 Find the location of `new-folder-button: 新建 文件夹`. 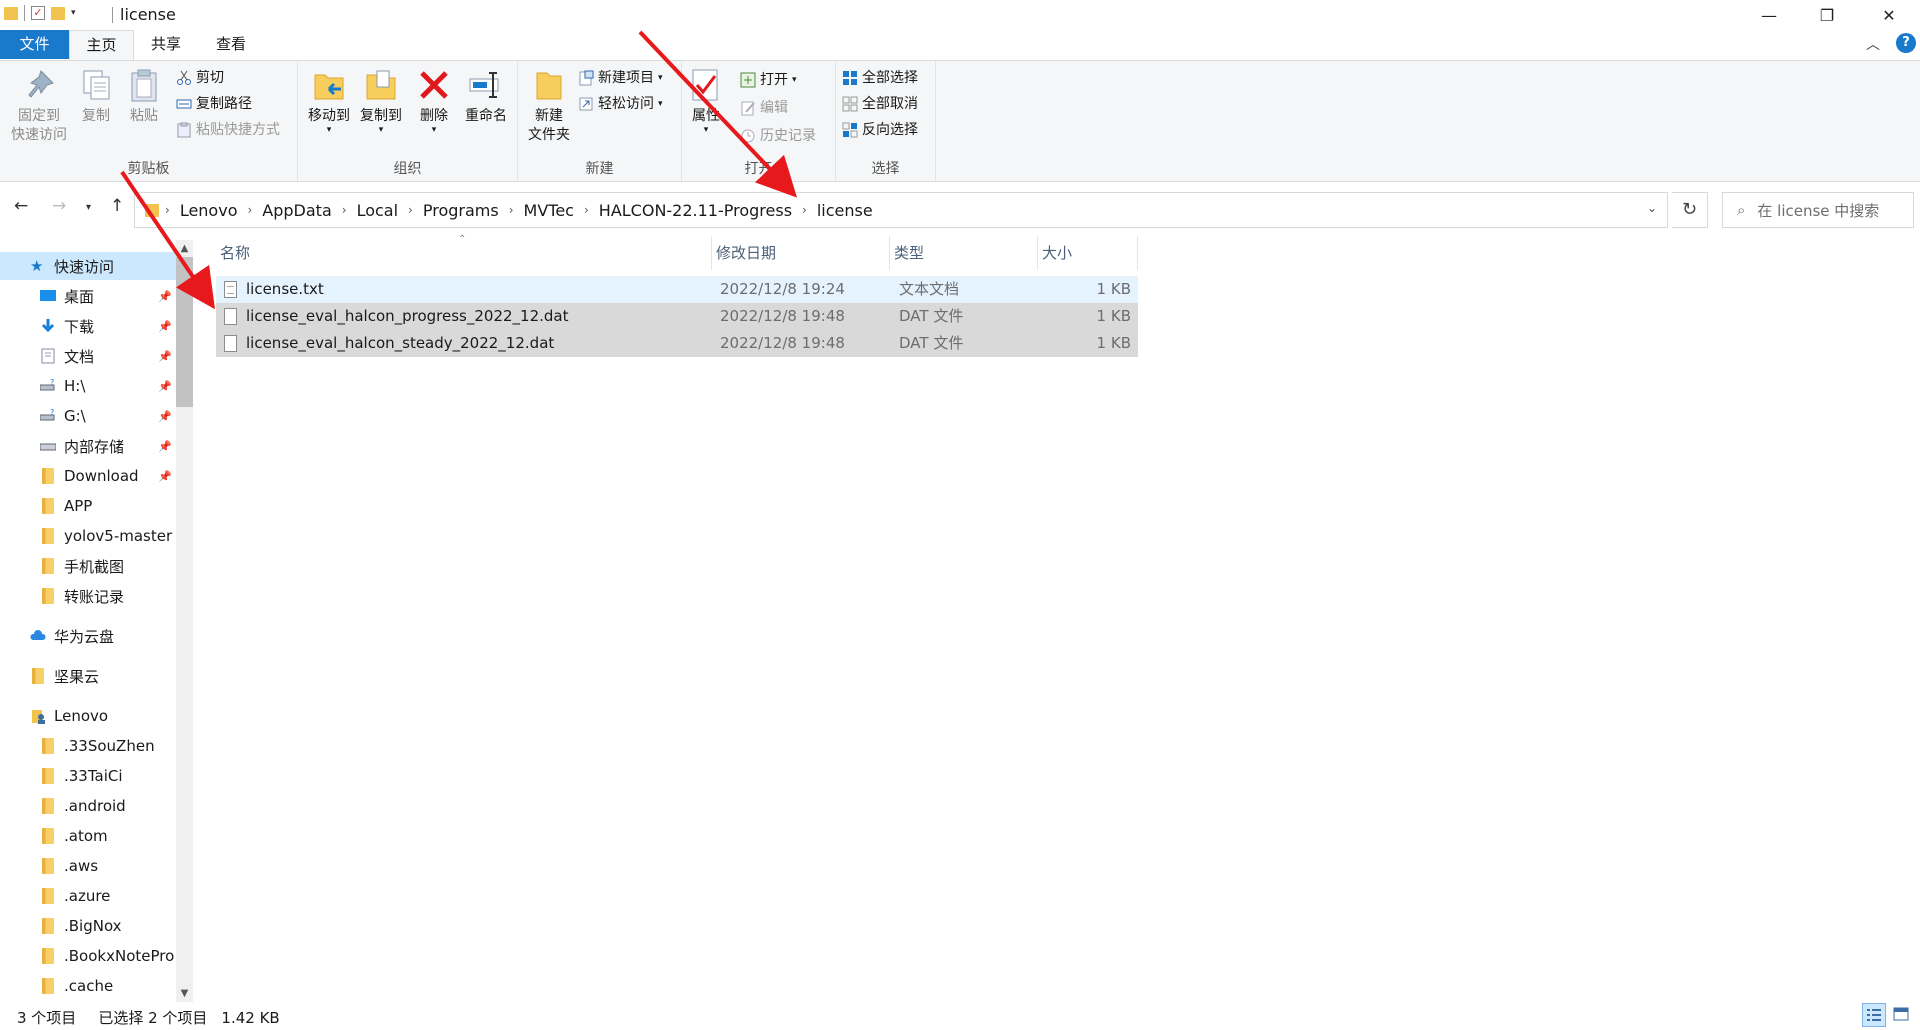

new-folder-button: 新建 文件夹 is located at coordinates (549, 106).